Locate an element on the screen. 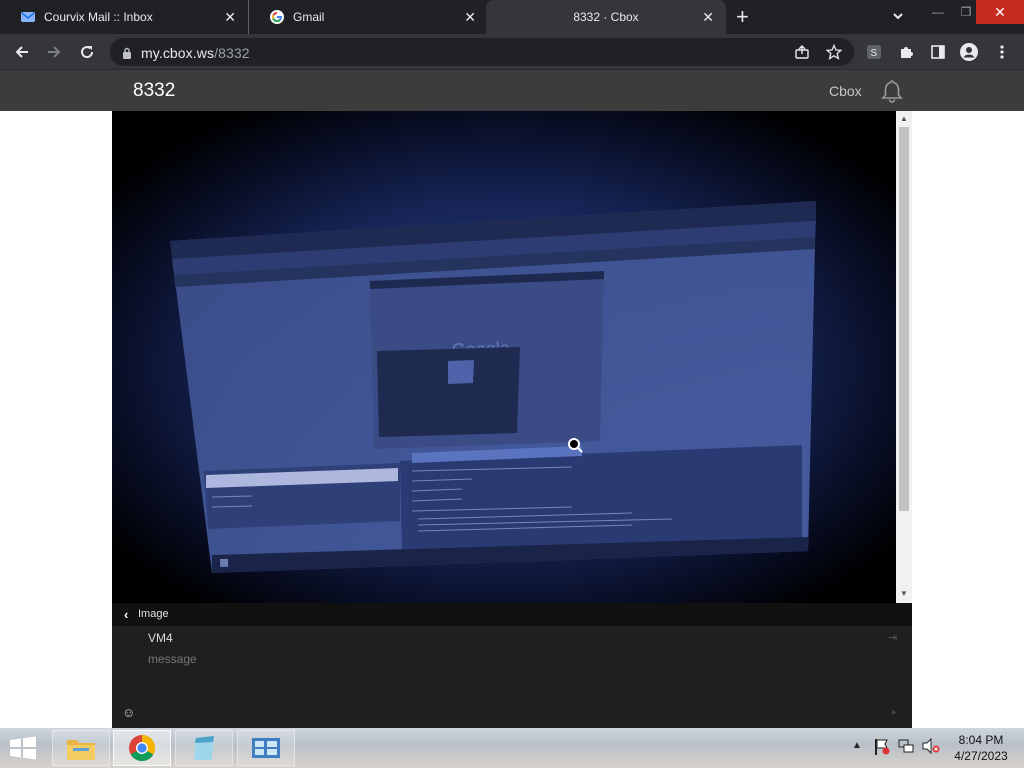 The height and width of the screenshot is (768, 1024). logout-icon: ⇥ is located at coordinates (892, 637).